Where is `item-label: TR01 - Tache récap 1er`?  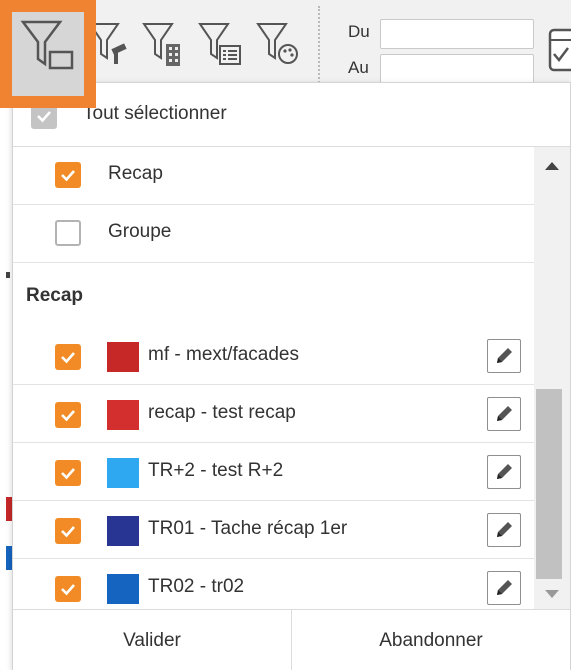 item-label: TR01 - Tache récap 1er is located at coordinates (248, 528).